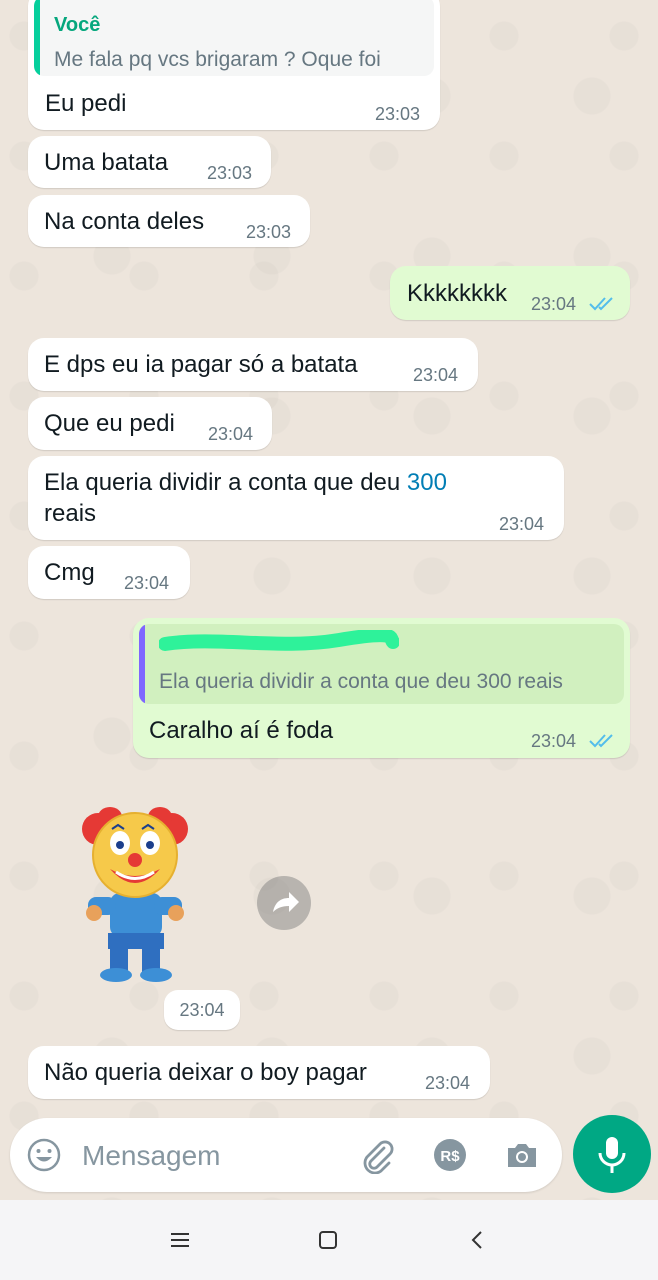  What do you see at coordinates (44, 1155) in the screenshot?
I see `emoji-icon` at bounding box center [44, 1155].